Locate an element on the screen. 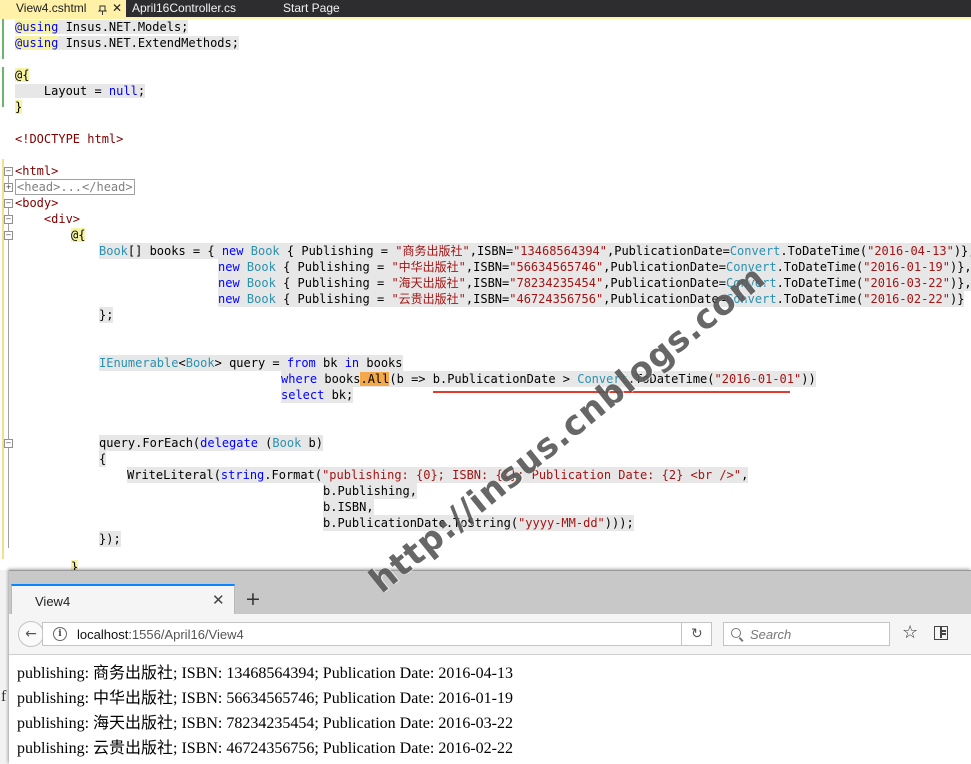 This screenshot has width=971, height=764. code-line: select bk; is located at coordinates (317, 395).